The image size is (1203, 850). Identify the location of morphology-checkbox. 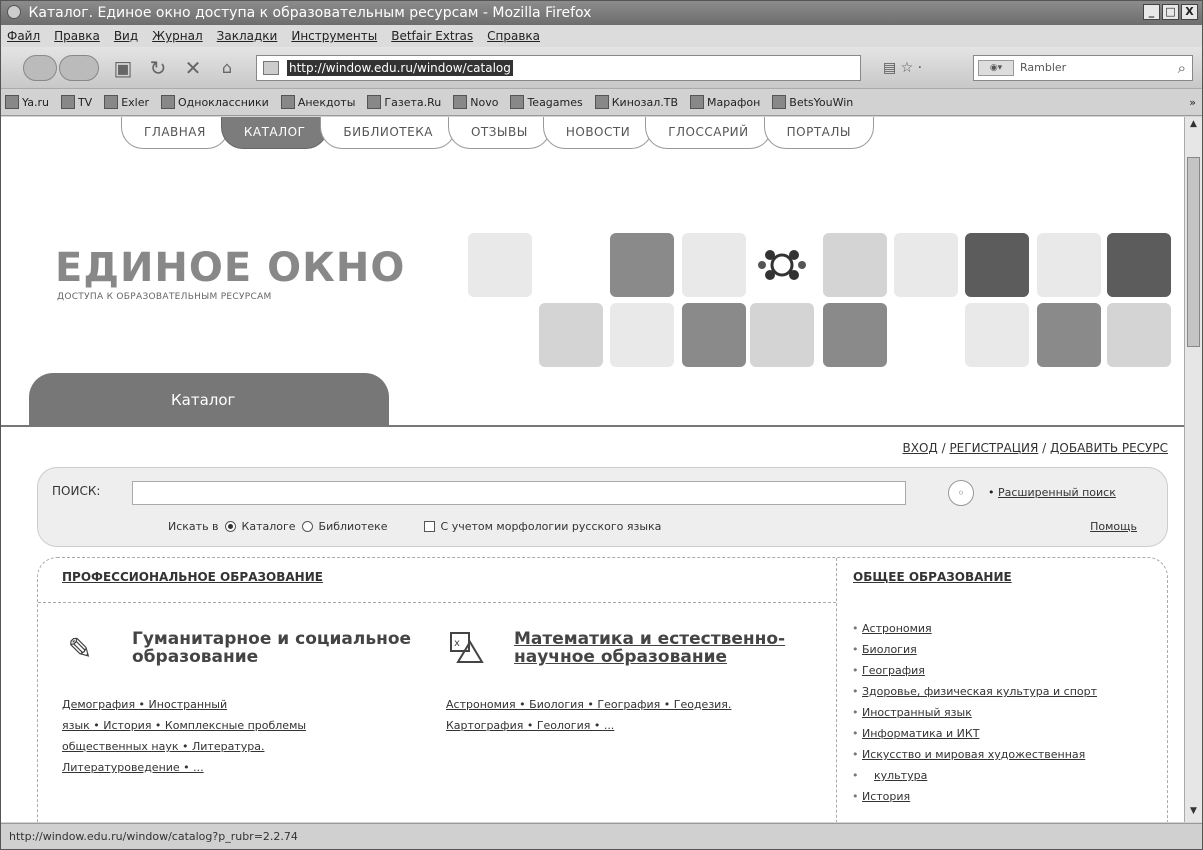
(429, 526).